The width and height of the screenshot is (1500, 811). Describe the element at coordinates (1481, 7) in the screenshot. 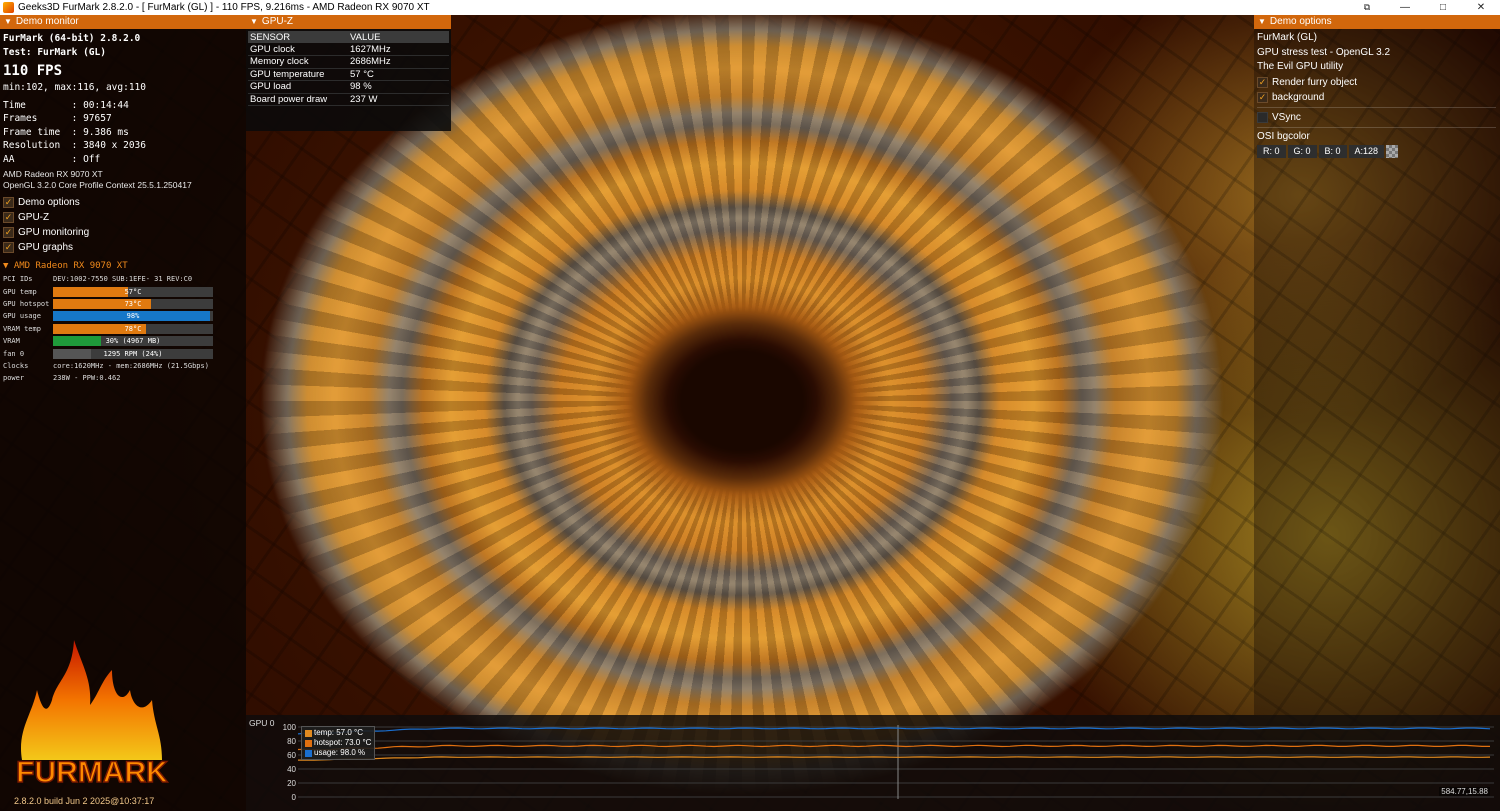

I see `close-button: ✕` at that location.